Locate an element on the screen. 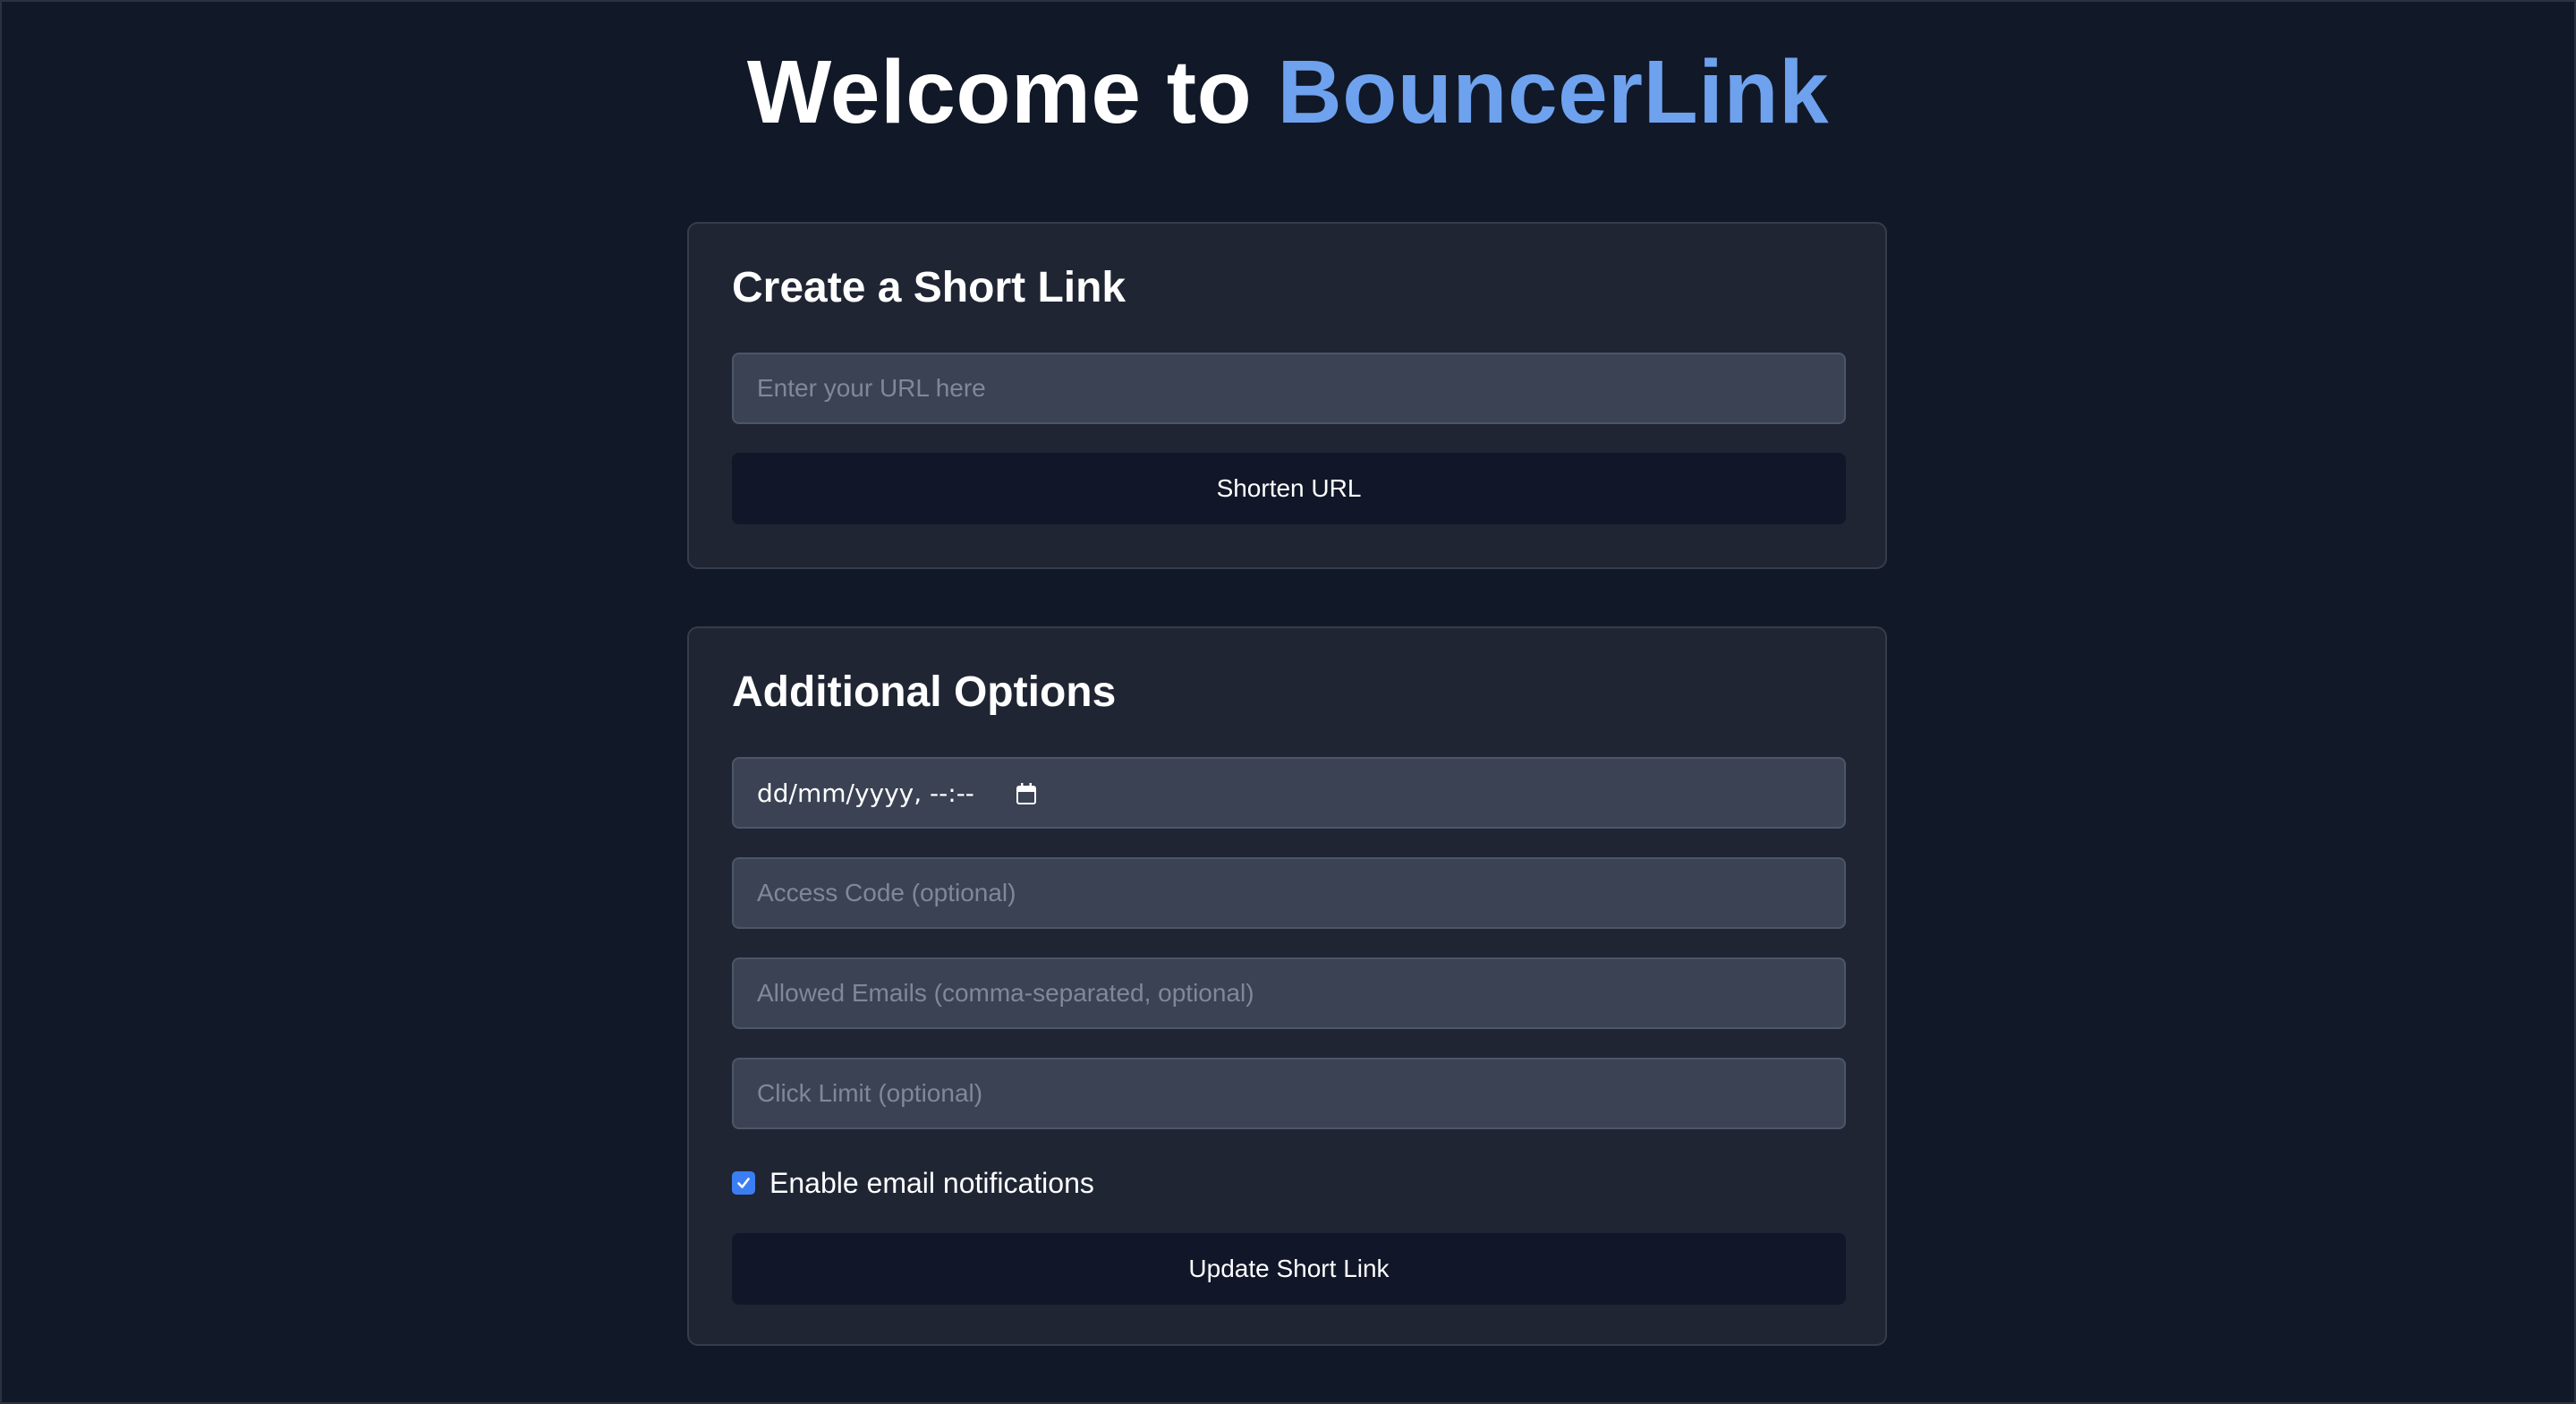 The height and width of the screenshot is (1404, 2576). create-short-link-card: Create a Short Link Shorten URL is located at coordinates (1287, 396).